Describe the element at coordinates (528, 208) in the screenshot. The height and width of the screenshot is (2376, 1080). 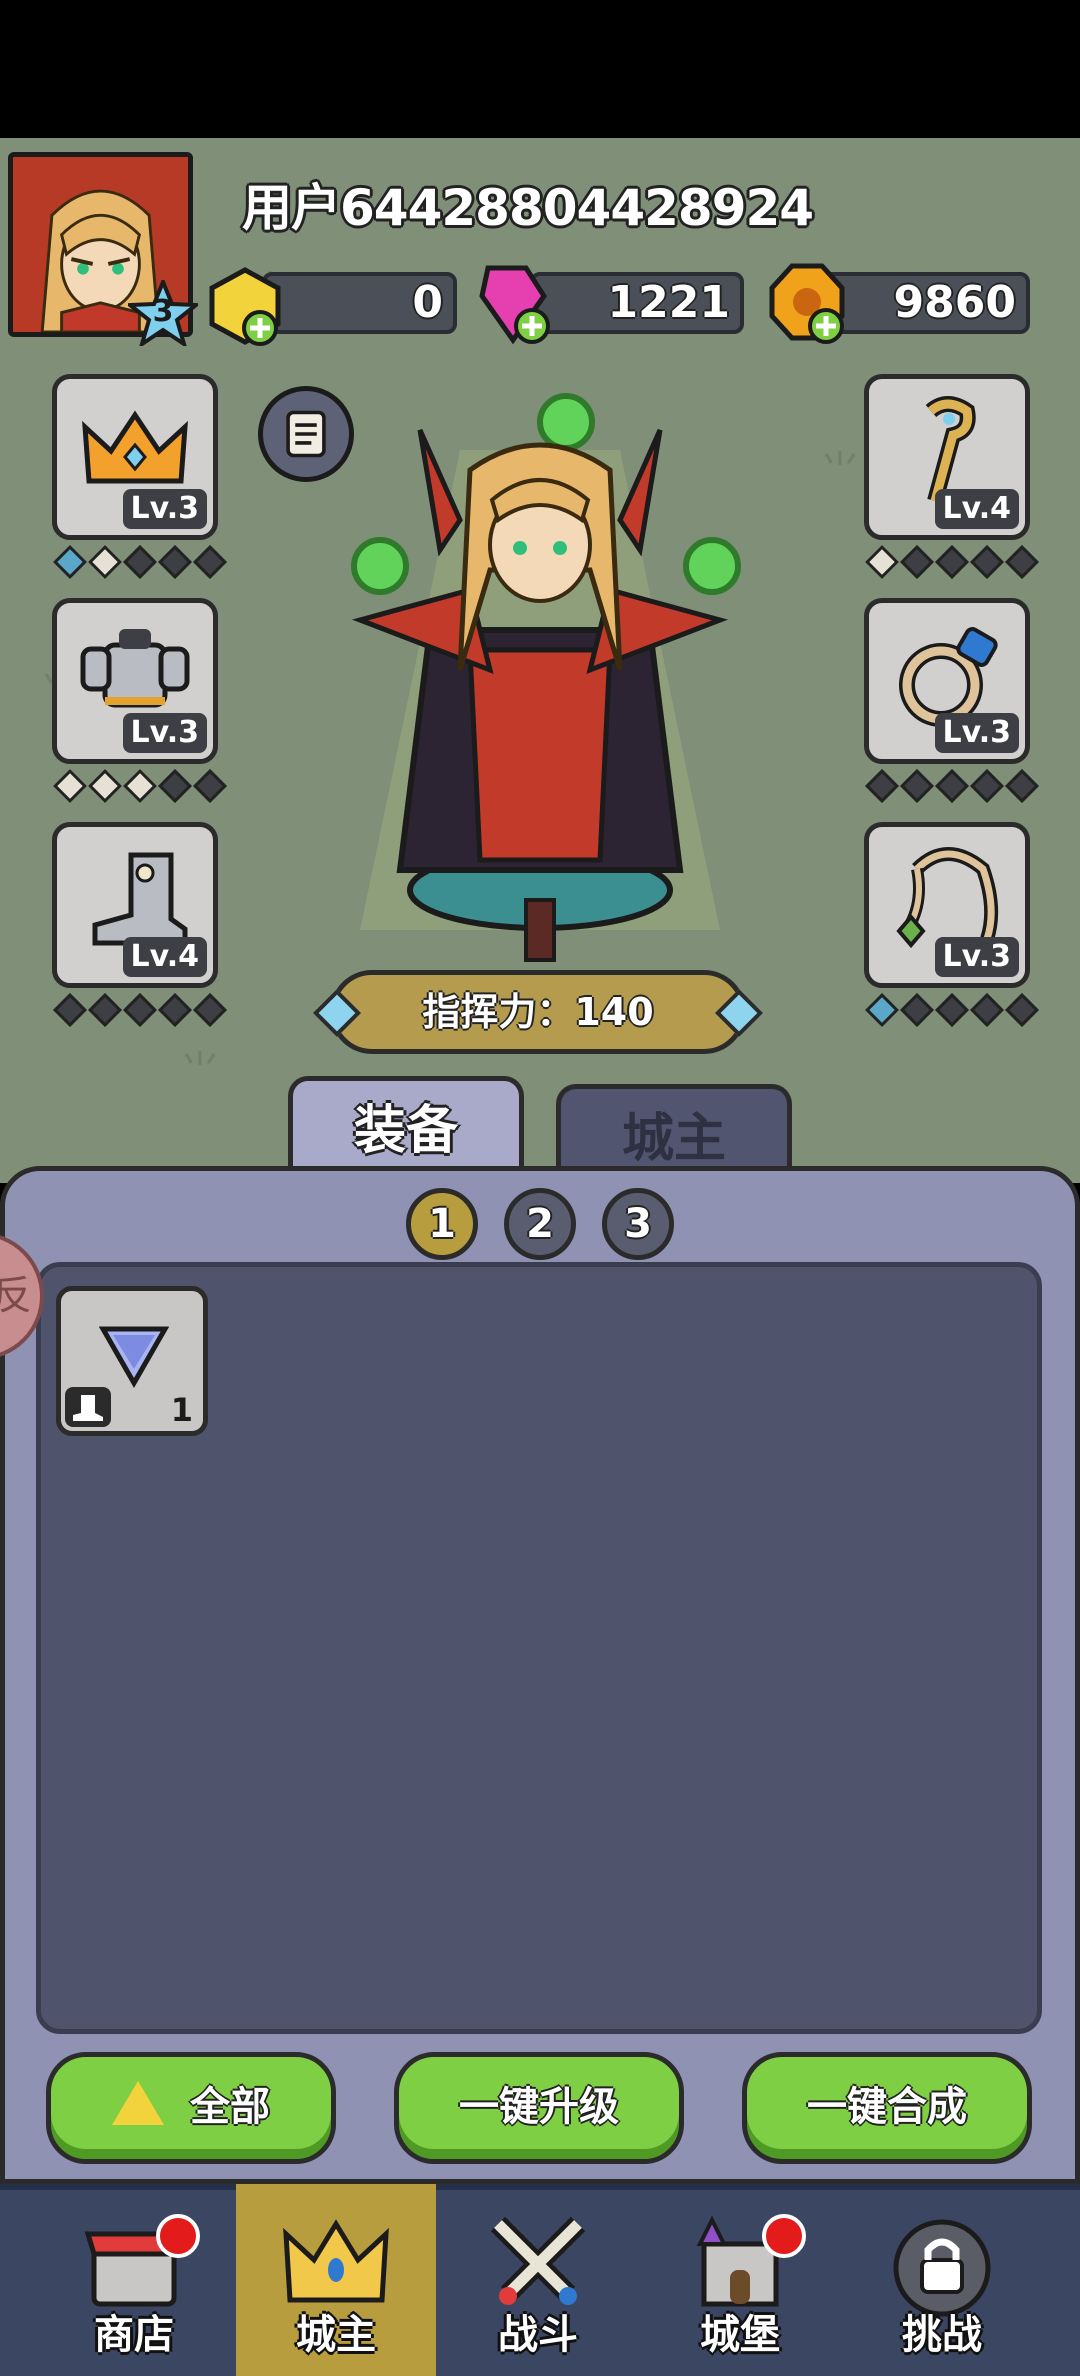
I see `username: 用户64428804428924` at that location.